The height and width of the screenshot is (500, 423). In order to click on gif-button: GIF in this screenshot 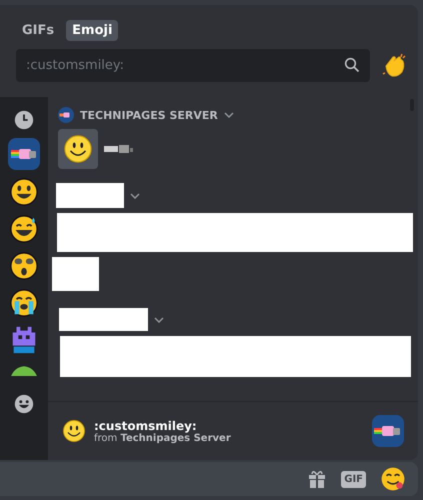, I will do `click(353, 479)`.